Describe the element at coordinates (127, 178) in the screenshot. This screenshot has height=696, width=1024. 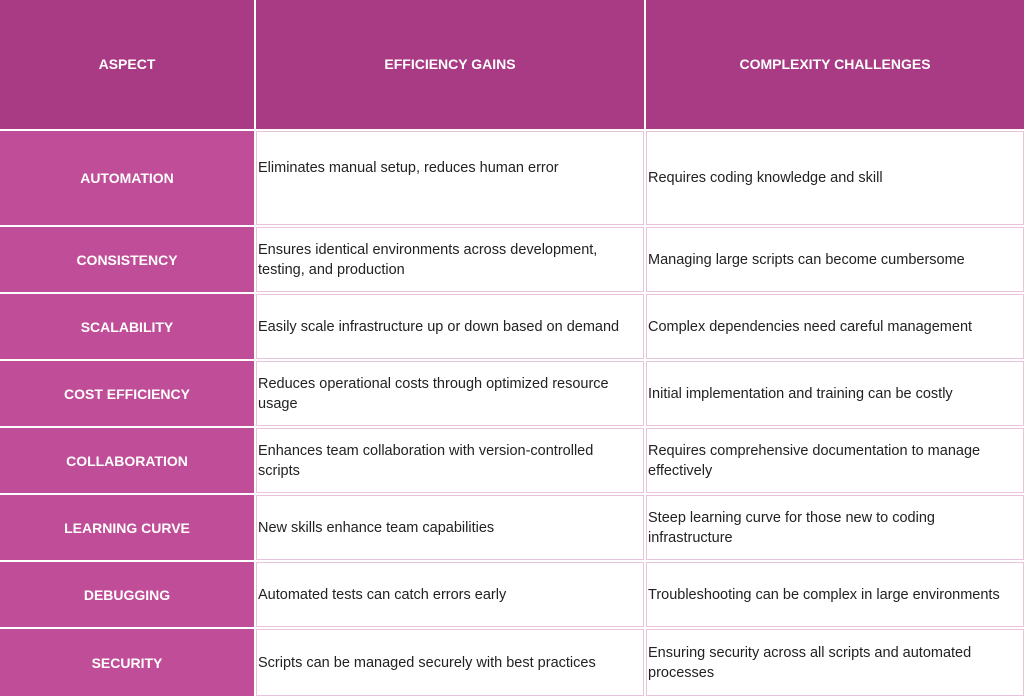
I see `aspect-cell: AUTOMATION` at that location.